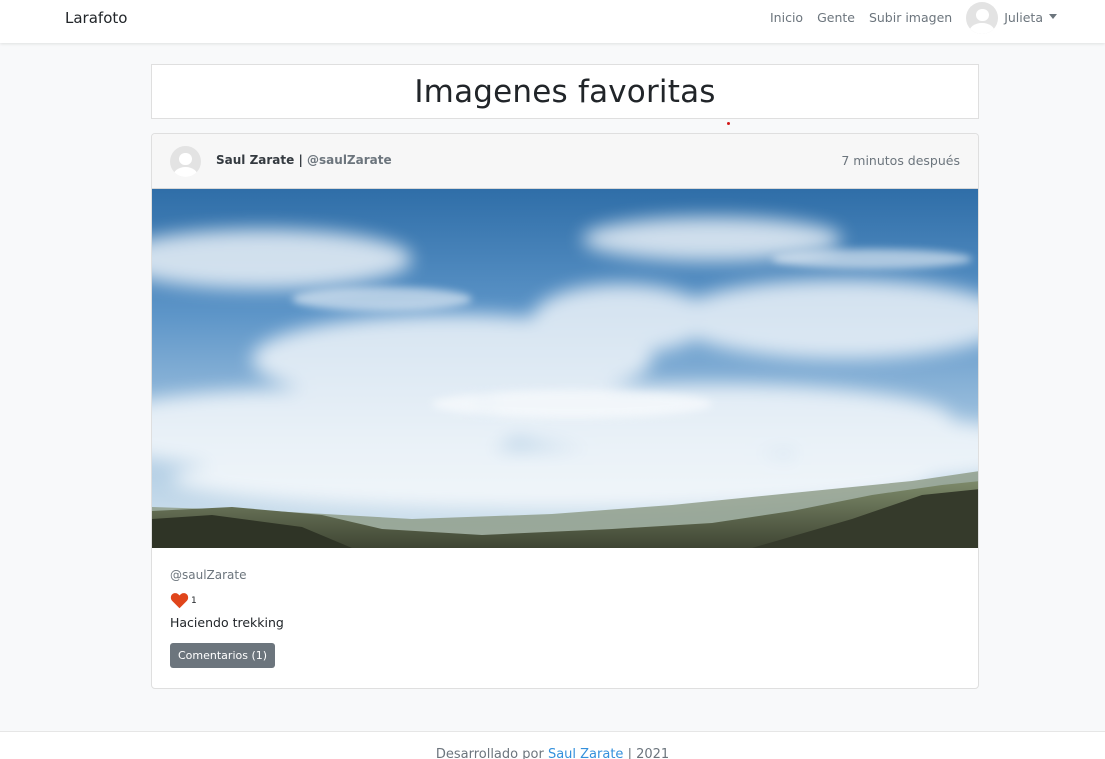 Image resolution: width=1105 pixels, height=759 pixels. I want to click on author-name: Saul Zarate, so click(255, 160).